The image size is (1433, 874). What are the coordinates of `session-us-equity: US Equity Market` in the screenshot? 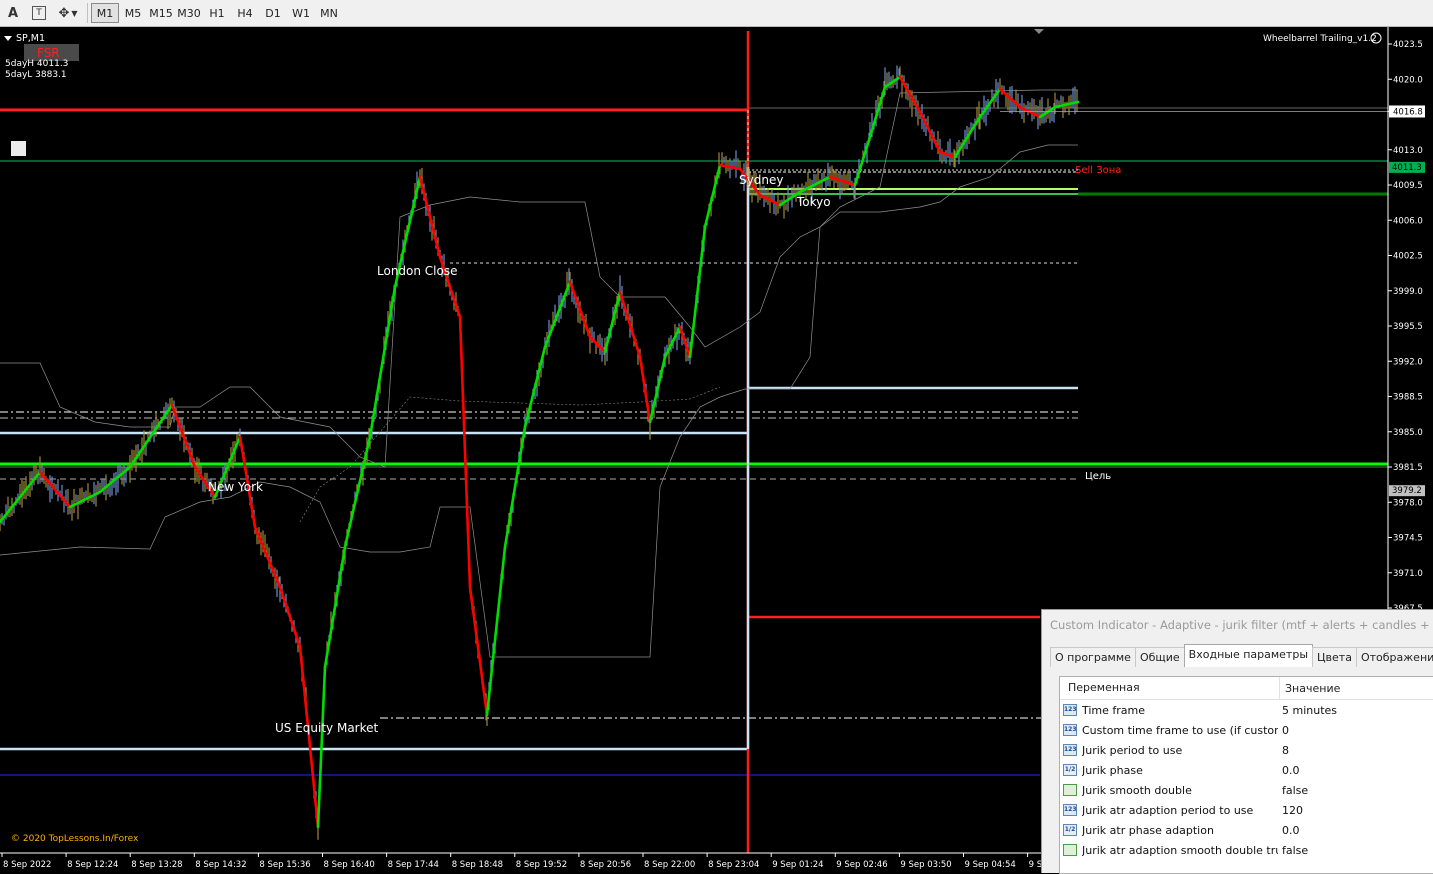 It's located at (327, 728).